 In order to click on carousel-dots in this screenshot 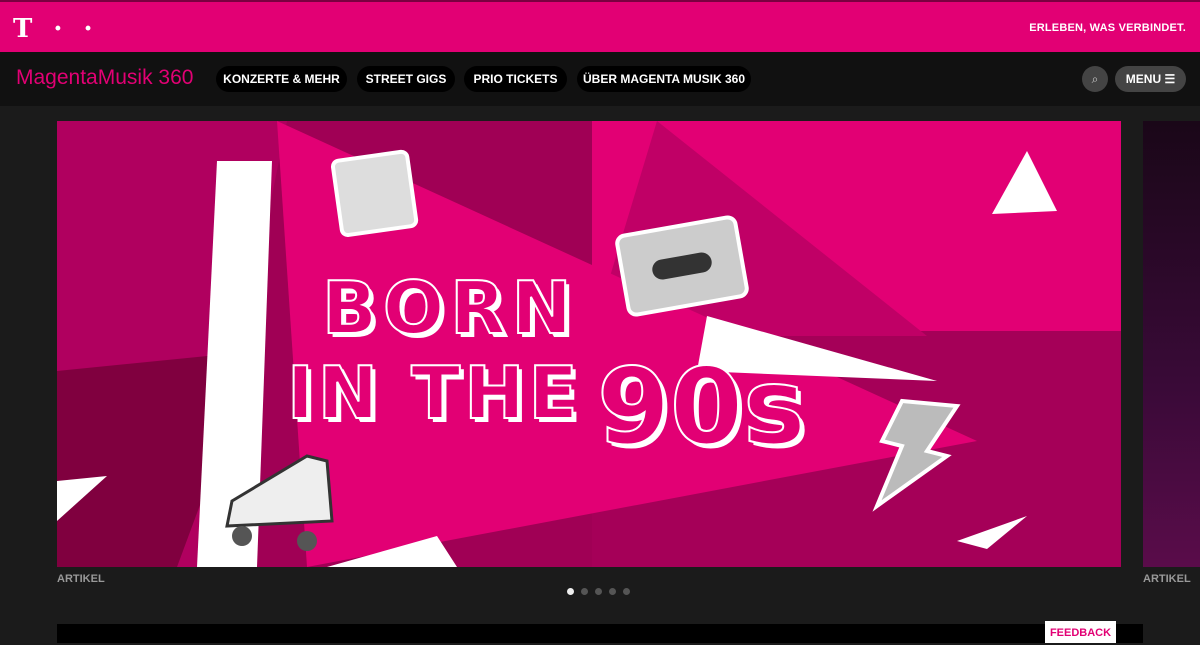, I will do `click(598, 591)`.